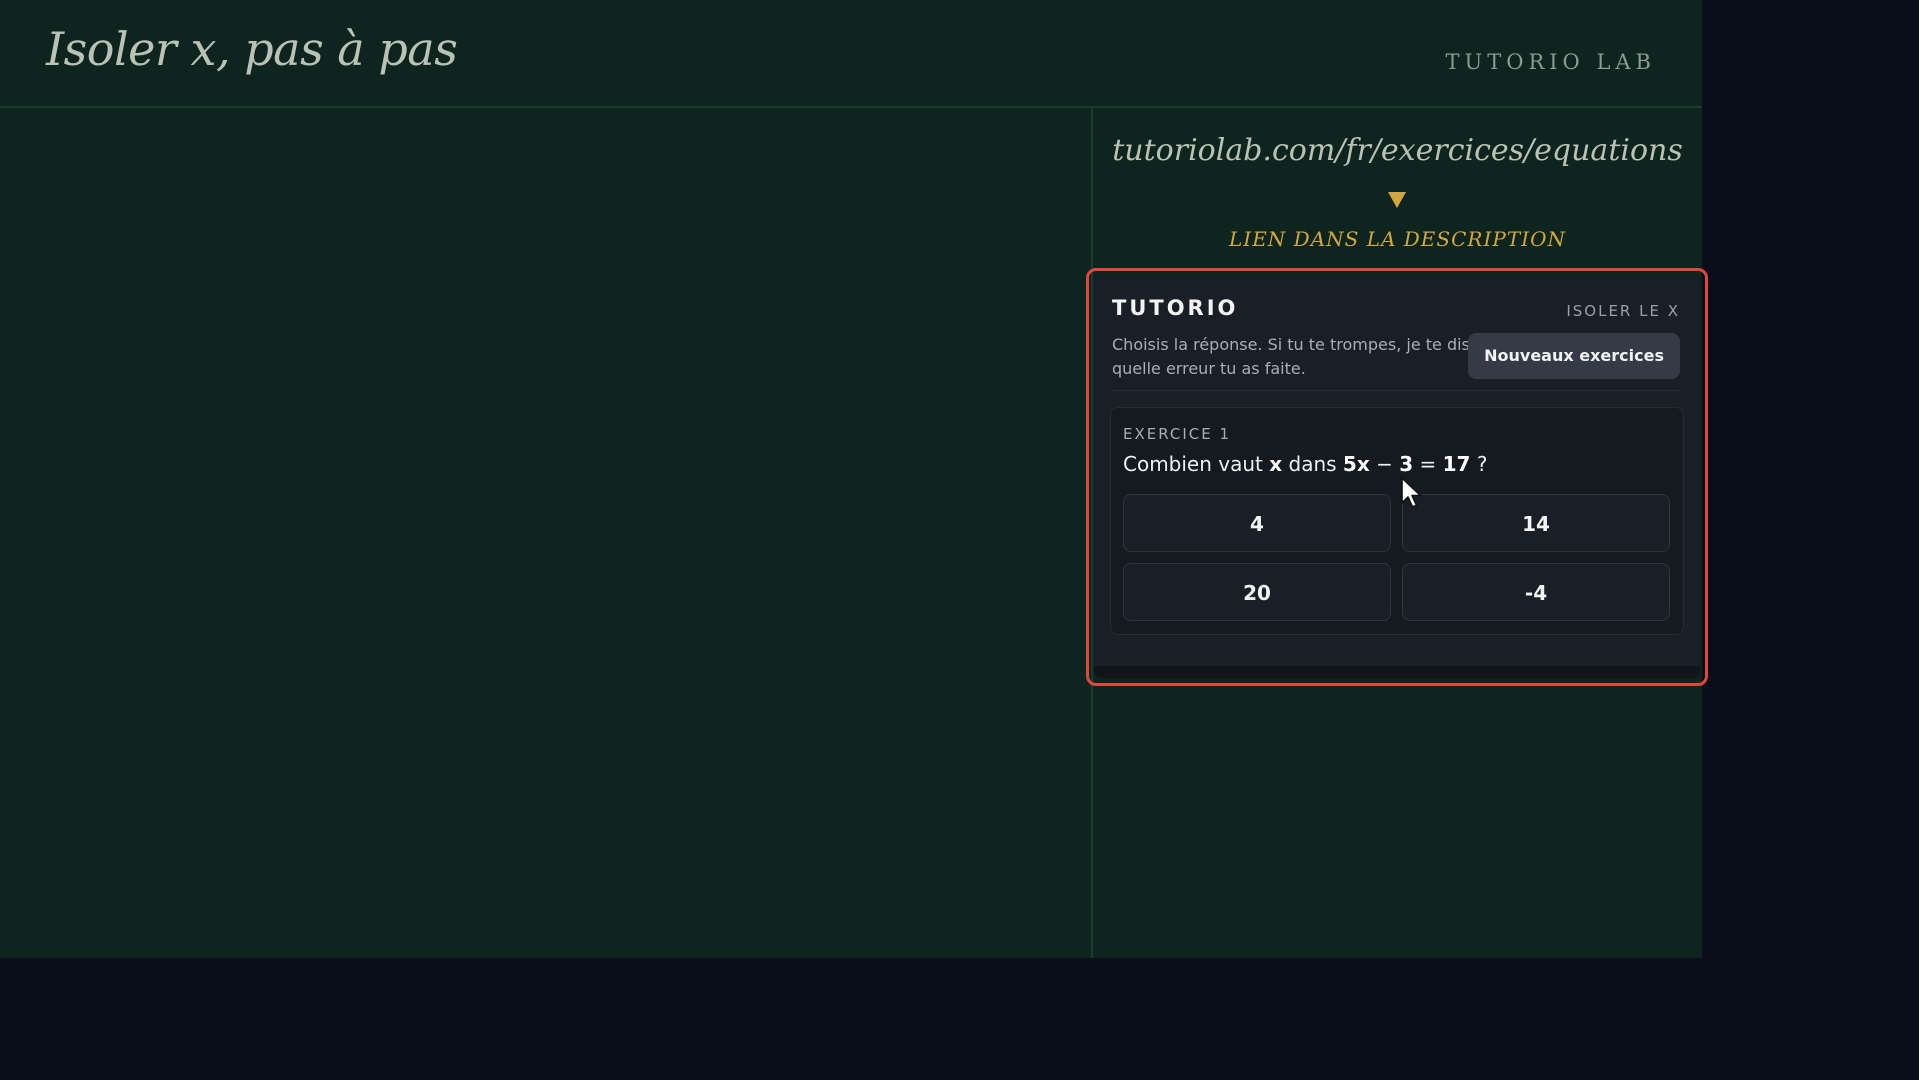  What do you see at coordinates (1397, 150) in the screenshot?
I see `promo-url: tutoriolab.com/fr/exercices/equations` at bounding box center [1397, 150].